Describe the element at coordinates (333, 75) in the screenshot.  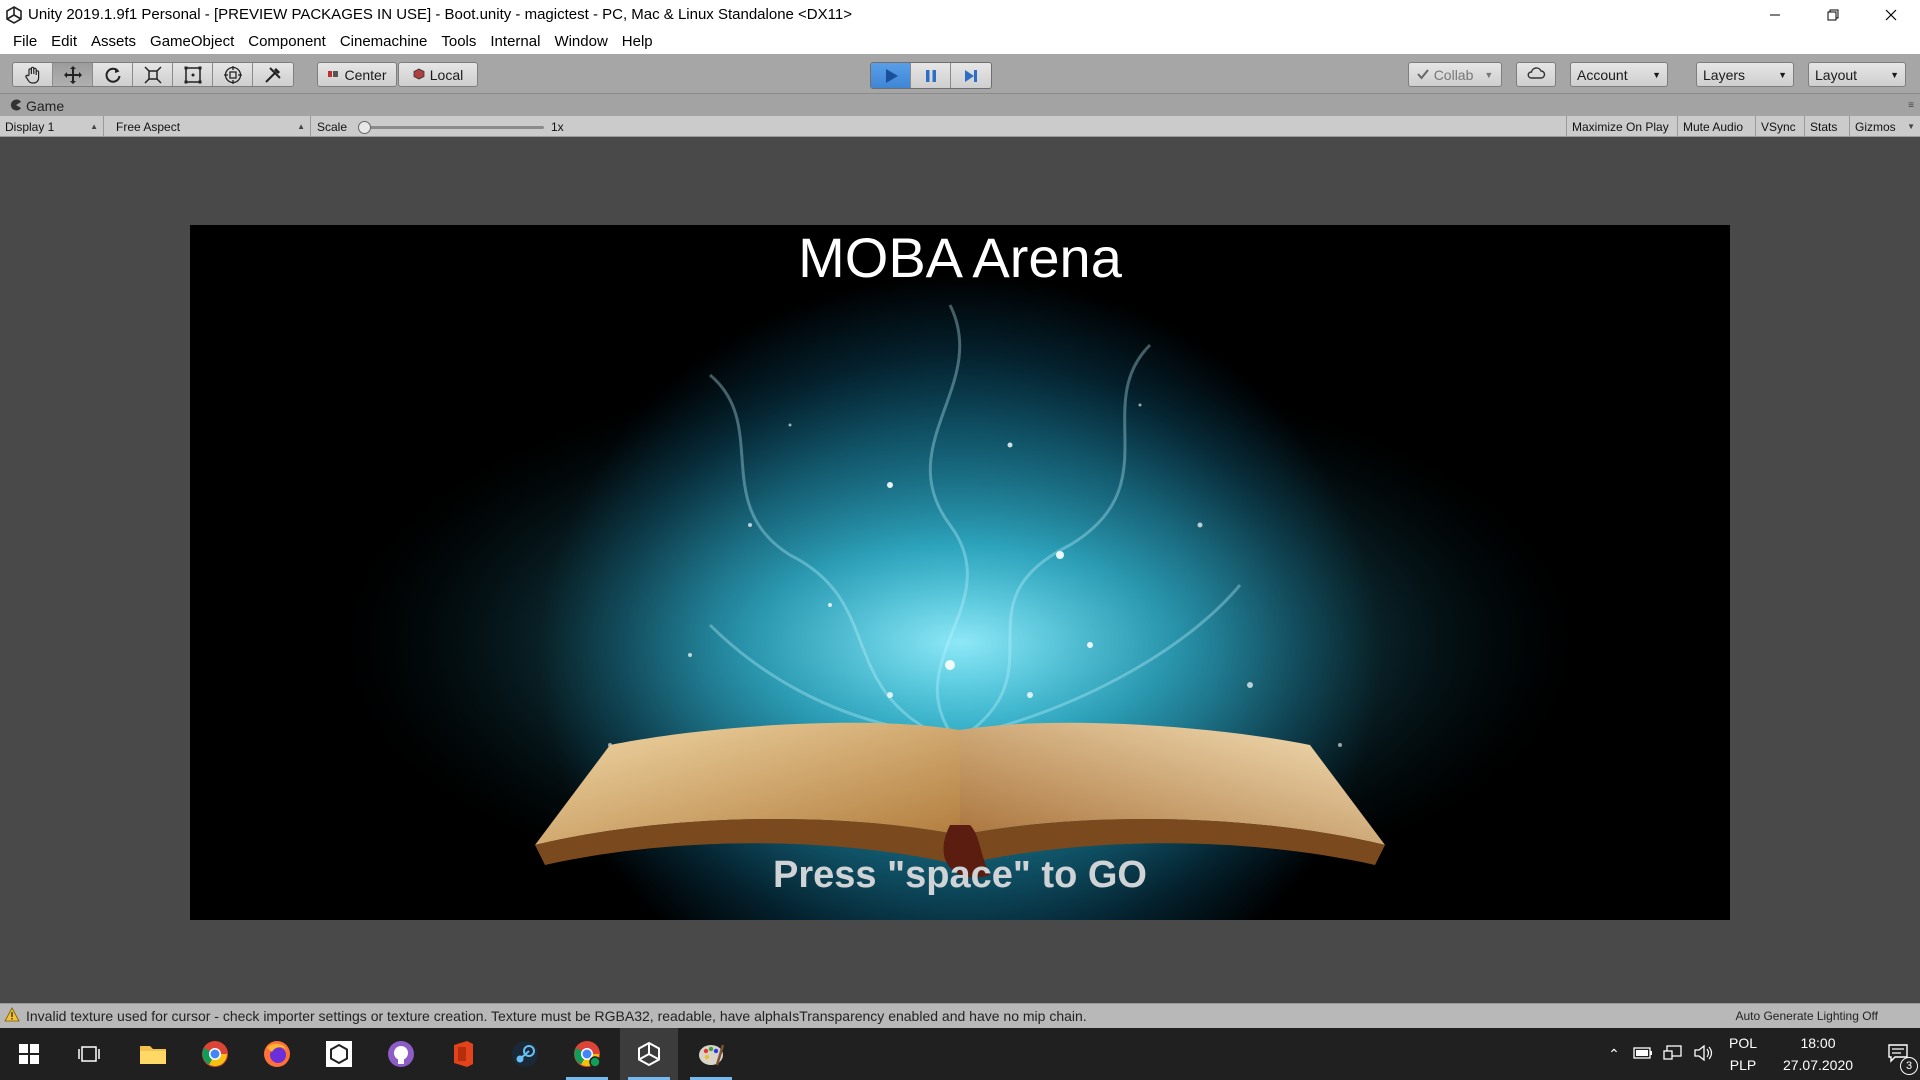
I see `pivot-icon` at that location.